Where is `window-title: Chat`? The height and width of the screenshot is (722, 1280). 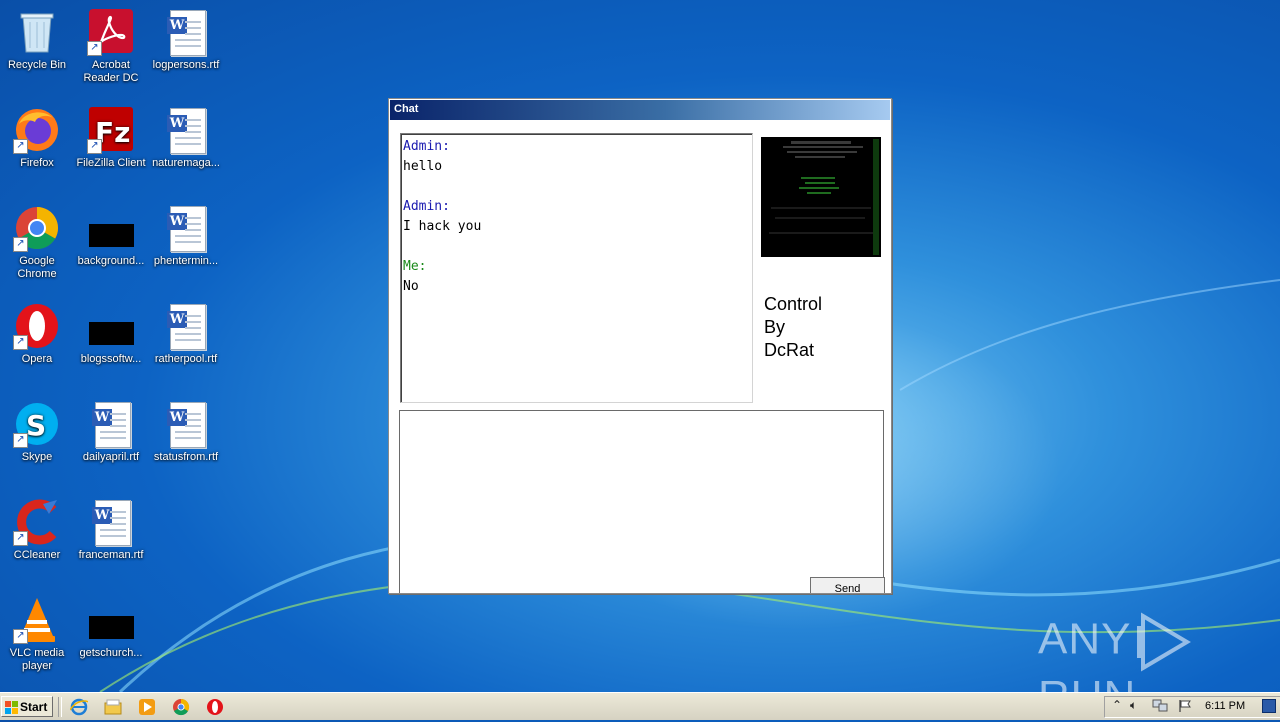
window-title: Chat is located at coordinates (406, 109).